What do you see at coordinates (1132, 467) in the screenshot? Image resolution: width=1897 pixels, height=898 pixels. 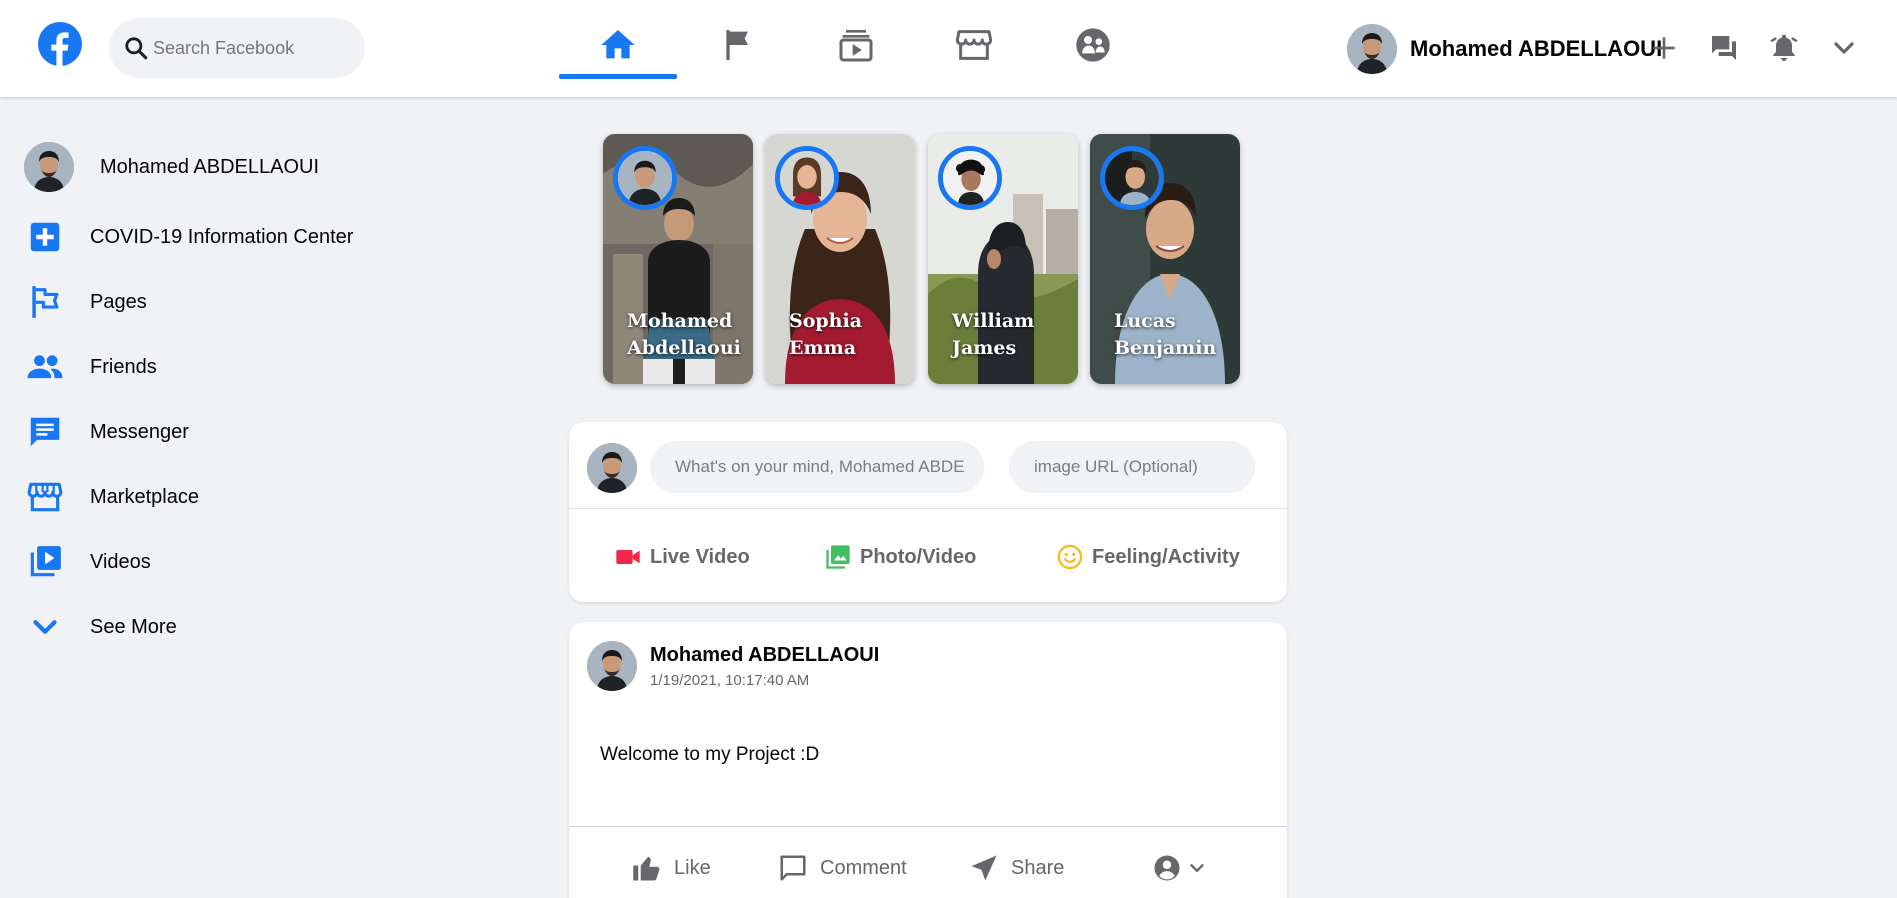 I see `image-url-input` at bounding box center [1132, 467].